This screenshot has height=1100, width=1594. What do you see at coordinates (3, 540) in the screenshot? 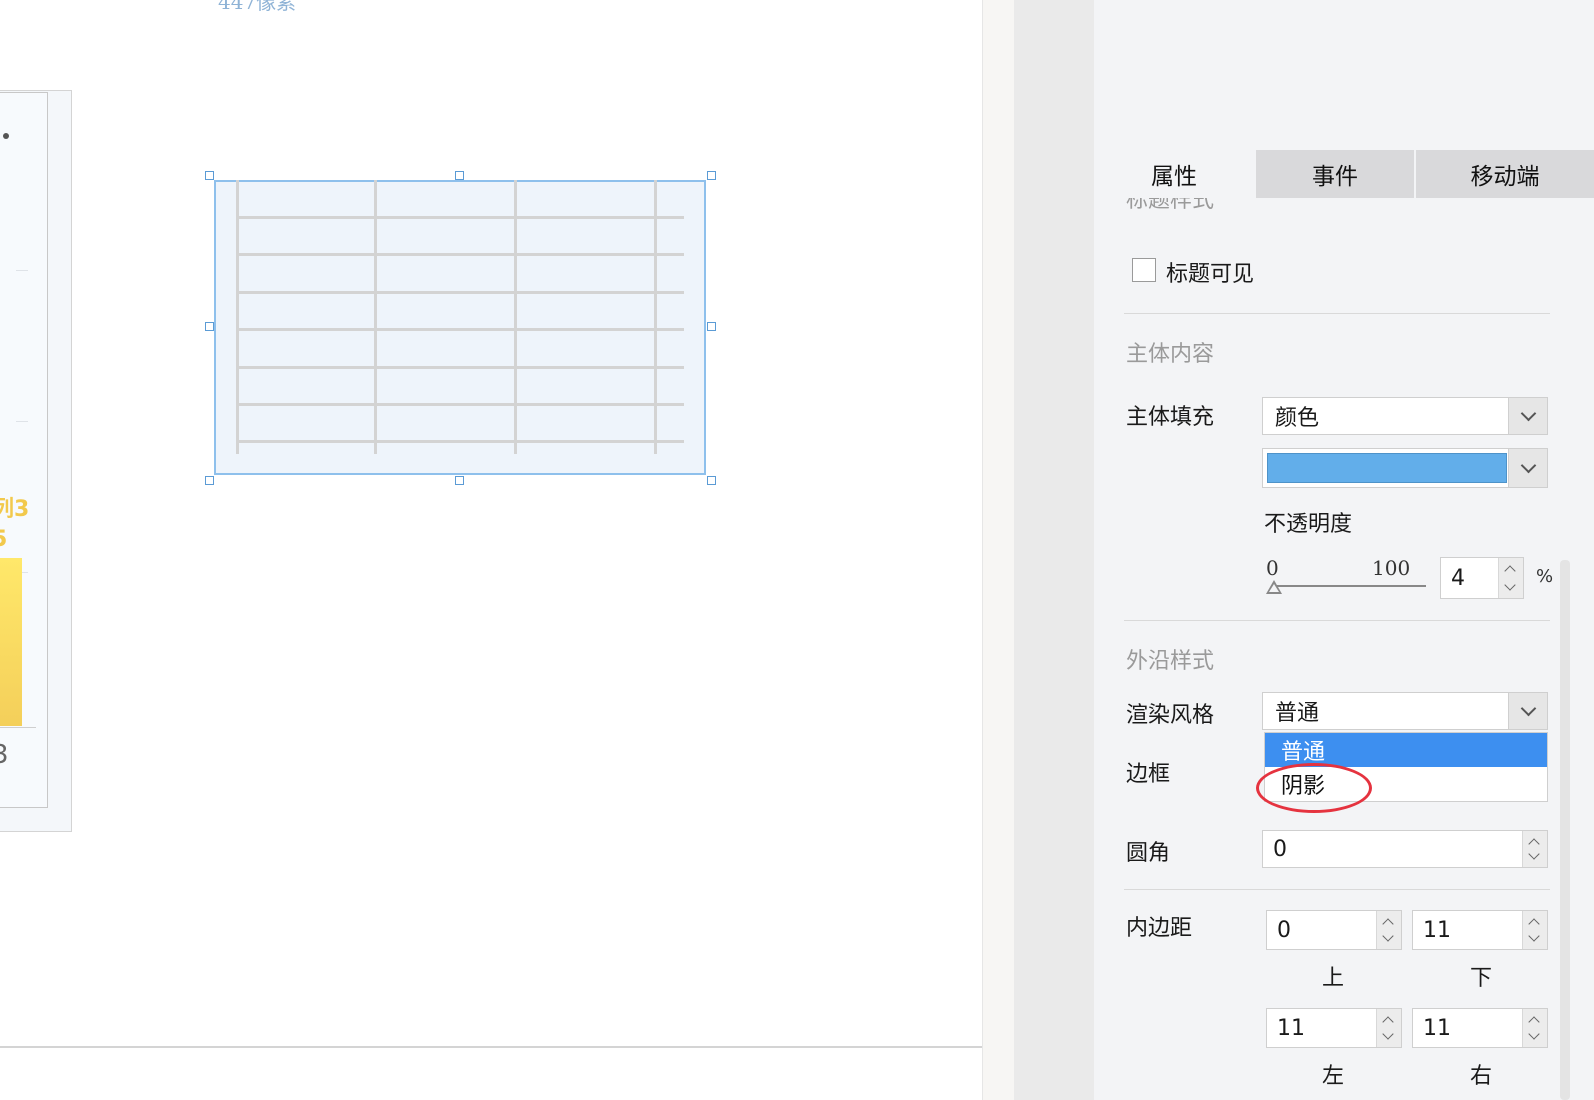
I see `chart-data-label: 5` at bounding box center [3, 540].